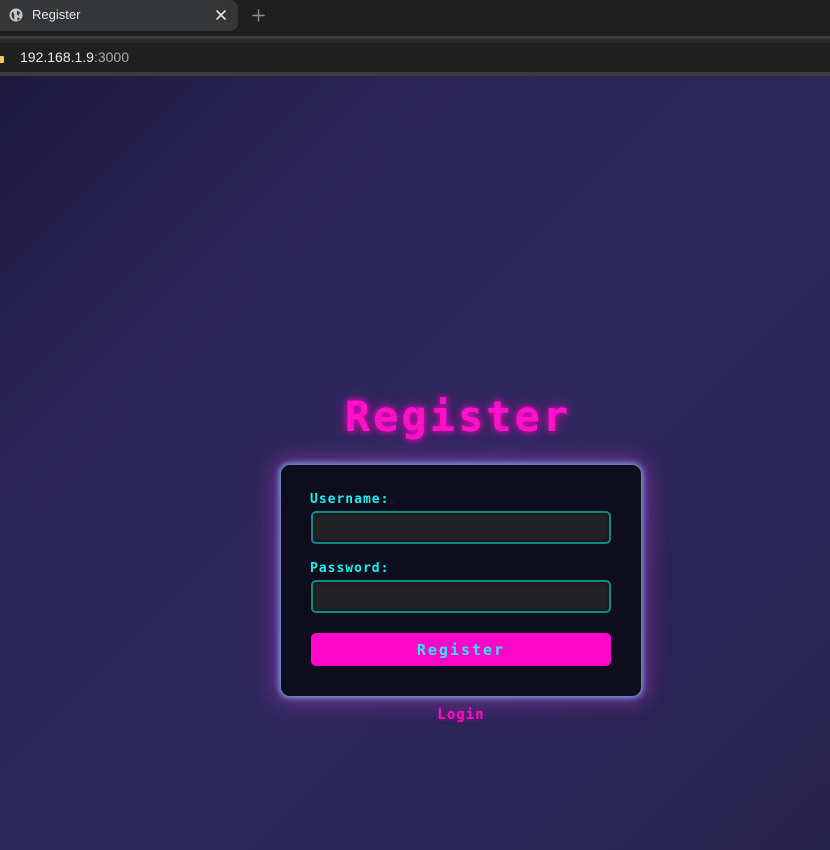 The height and width of the screenshot is (850, 830). Describe the element at coordinates (258, 15) in the screenshot. I see `plus-icon` at that location.